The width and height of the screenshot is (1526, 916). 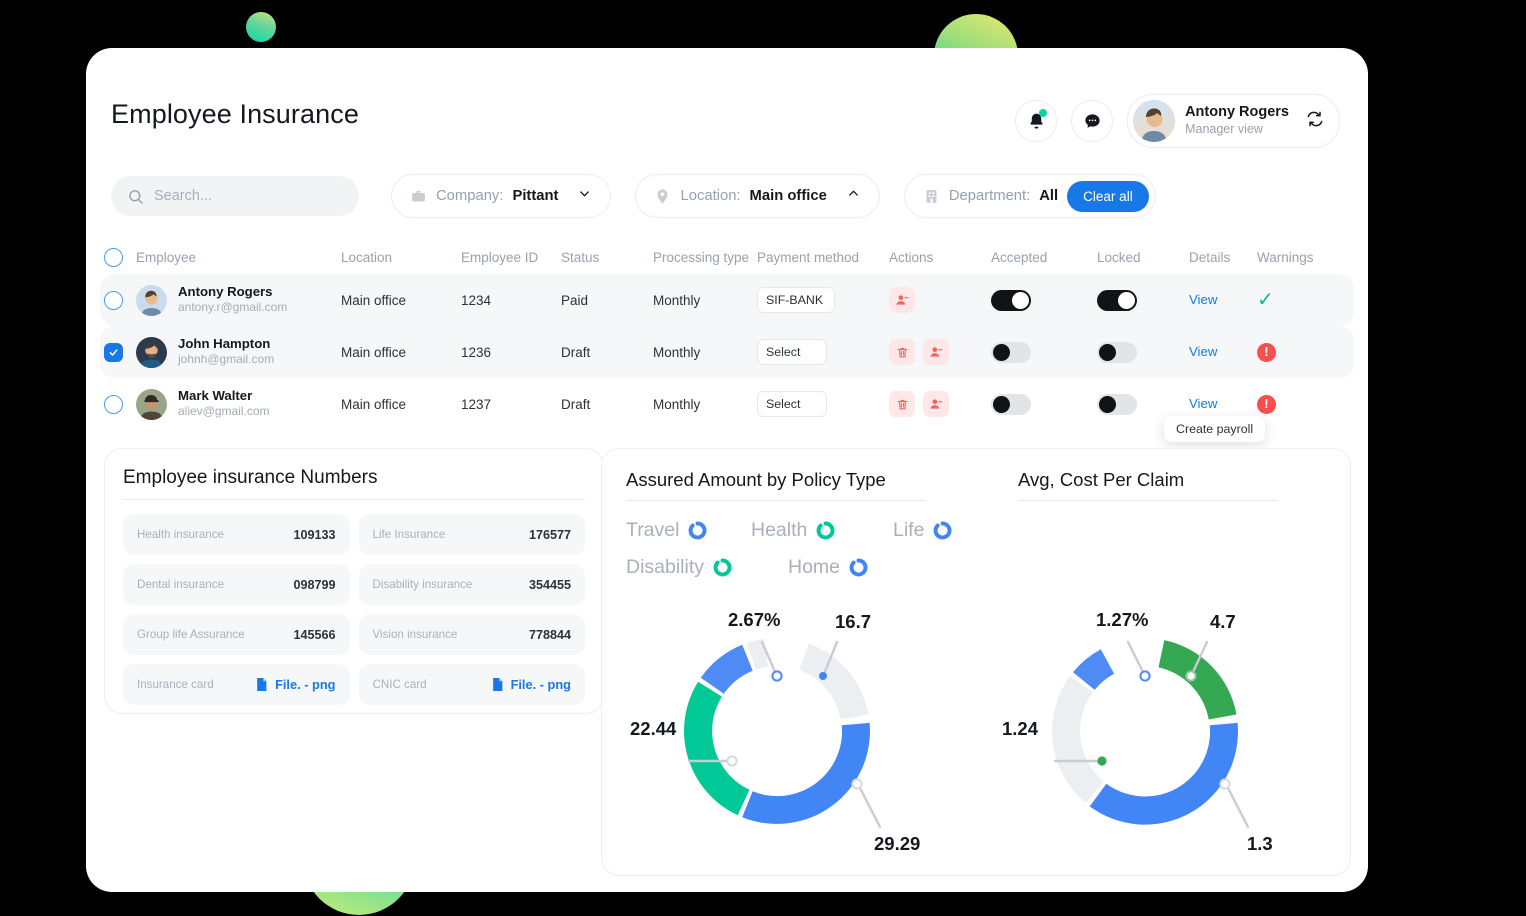 I want to click on legend-item-life: Life, so click(x=922, y=530).